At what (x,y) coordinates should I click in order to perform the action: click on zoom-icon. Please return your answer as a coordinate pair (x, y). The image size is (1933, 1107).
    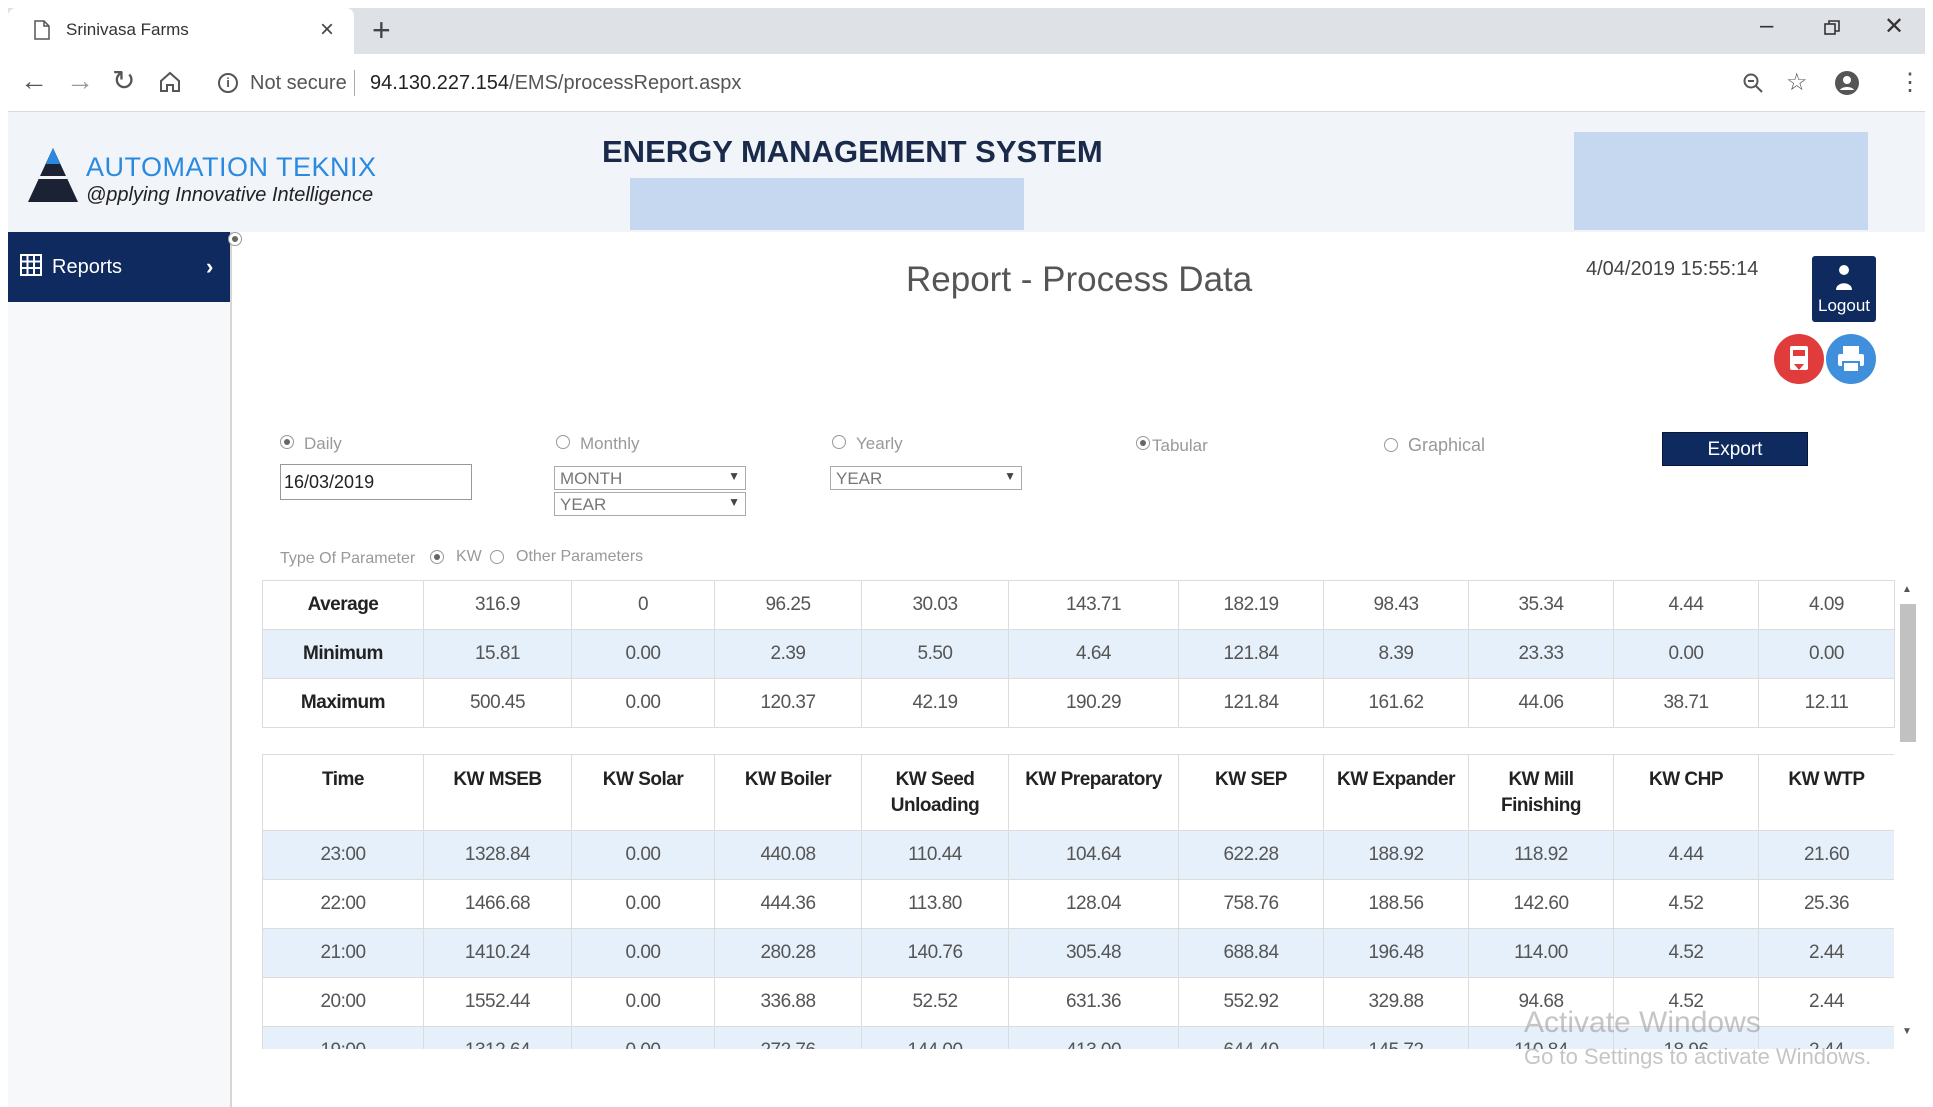
    Looking at the image, I should click on (1753, 83).